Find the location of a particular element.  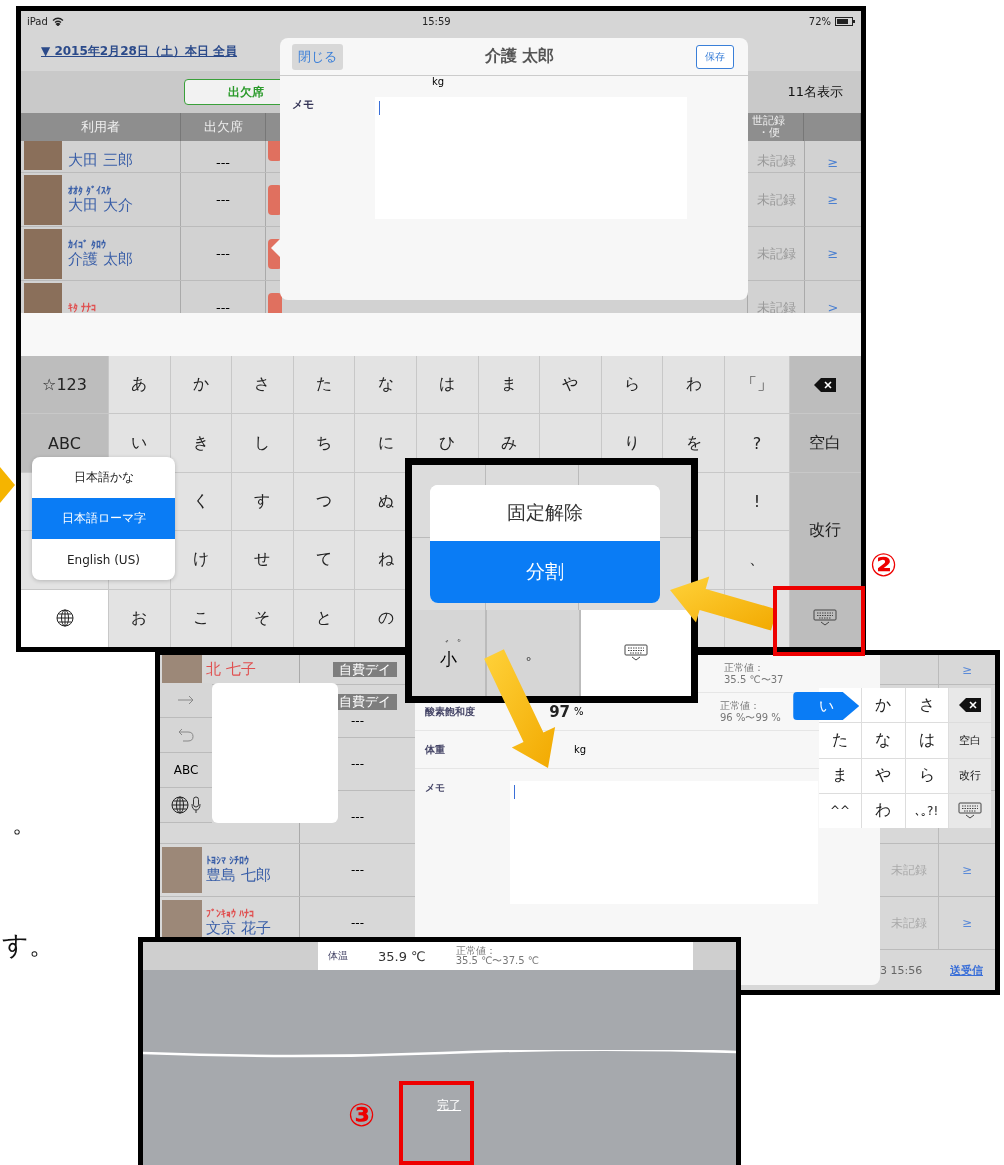

keyboard-key: け is located at coordinates (201, 560).